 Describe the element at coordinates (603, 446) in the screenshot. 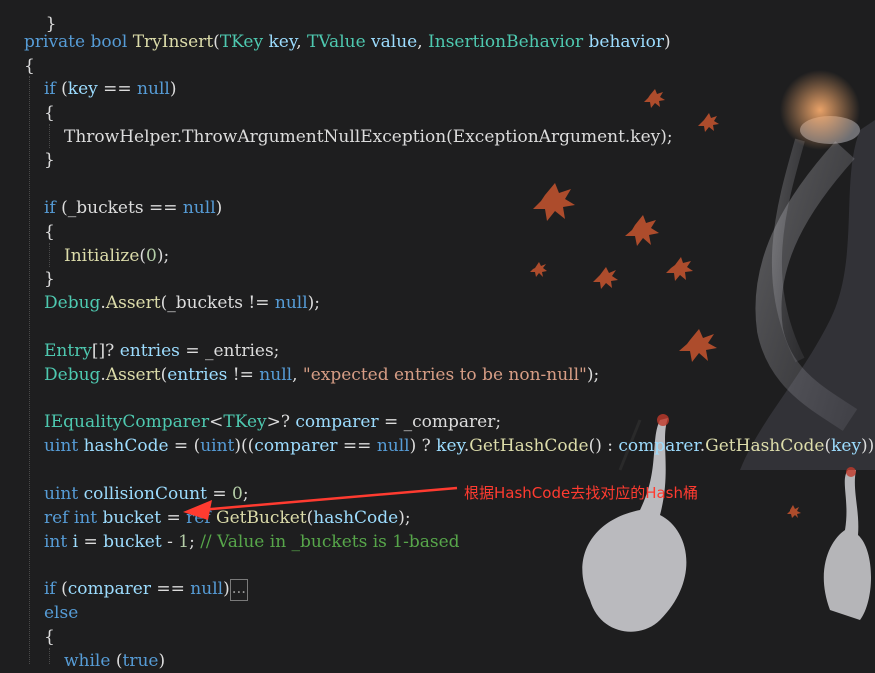

I see `operator: () :` at that location.